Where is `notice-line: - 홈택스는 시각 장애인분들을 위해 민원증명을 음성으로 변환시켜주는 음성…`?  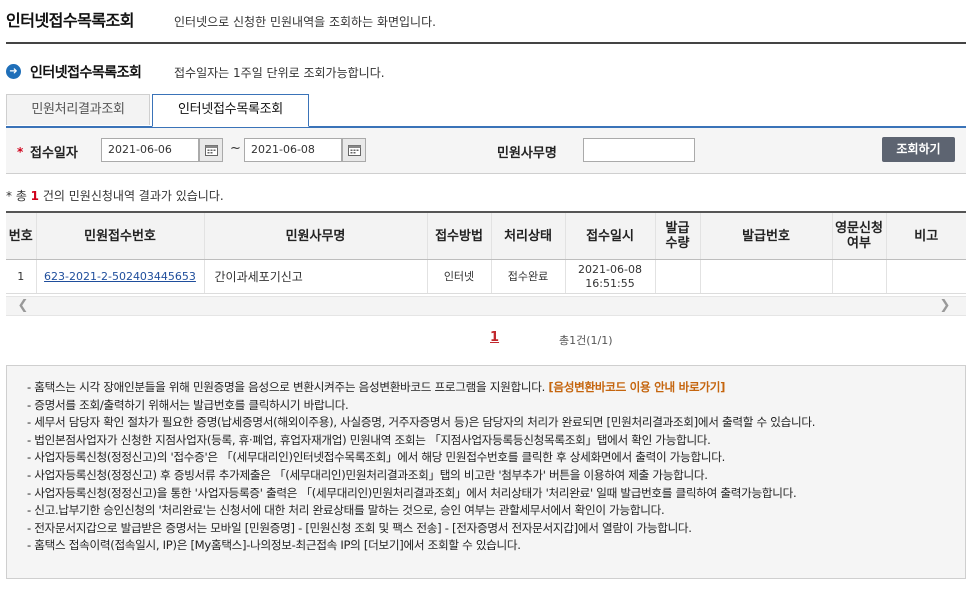 notice-line: - 홈택스는 시각 장애인분들을 위해 민원증명을 음성으로 변환시켜주는 음성… is located at coordinates (496, 388).